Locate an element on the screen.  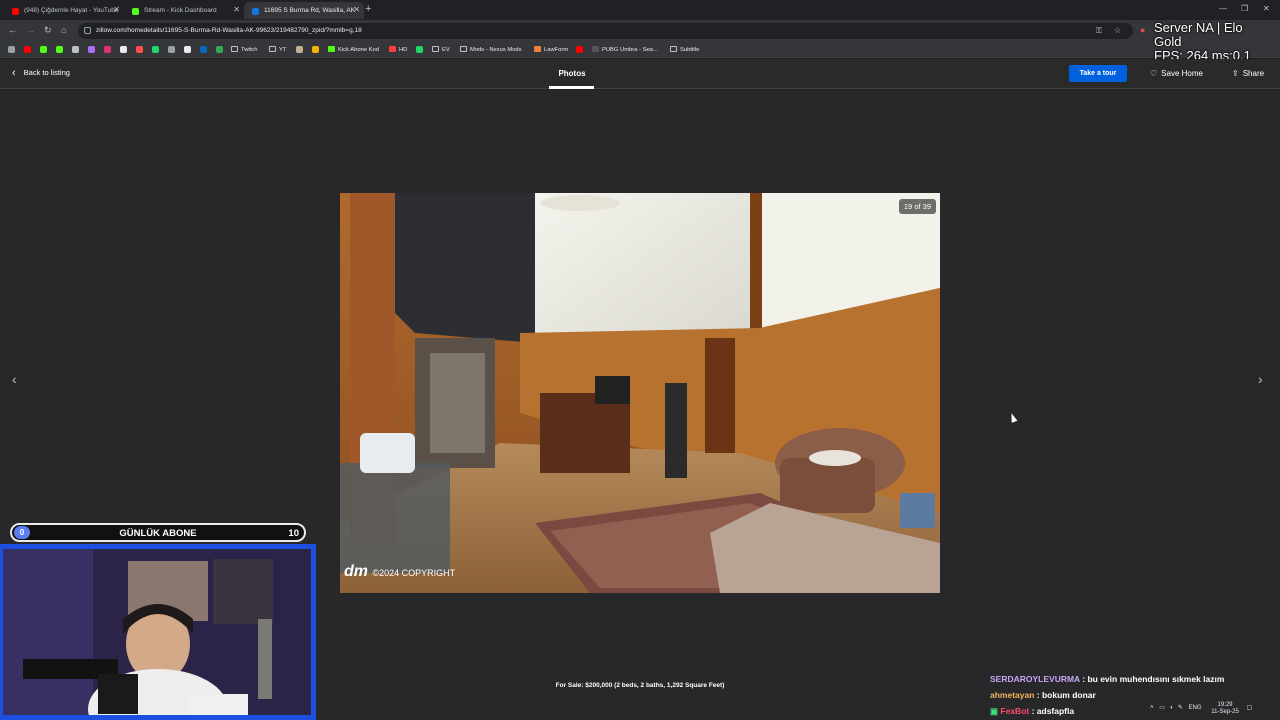
restore-button: ❐ is located at coordinates (1244, 8).